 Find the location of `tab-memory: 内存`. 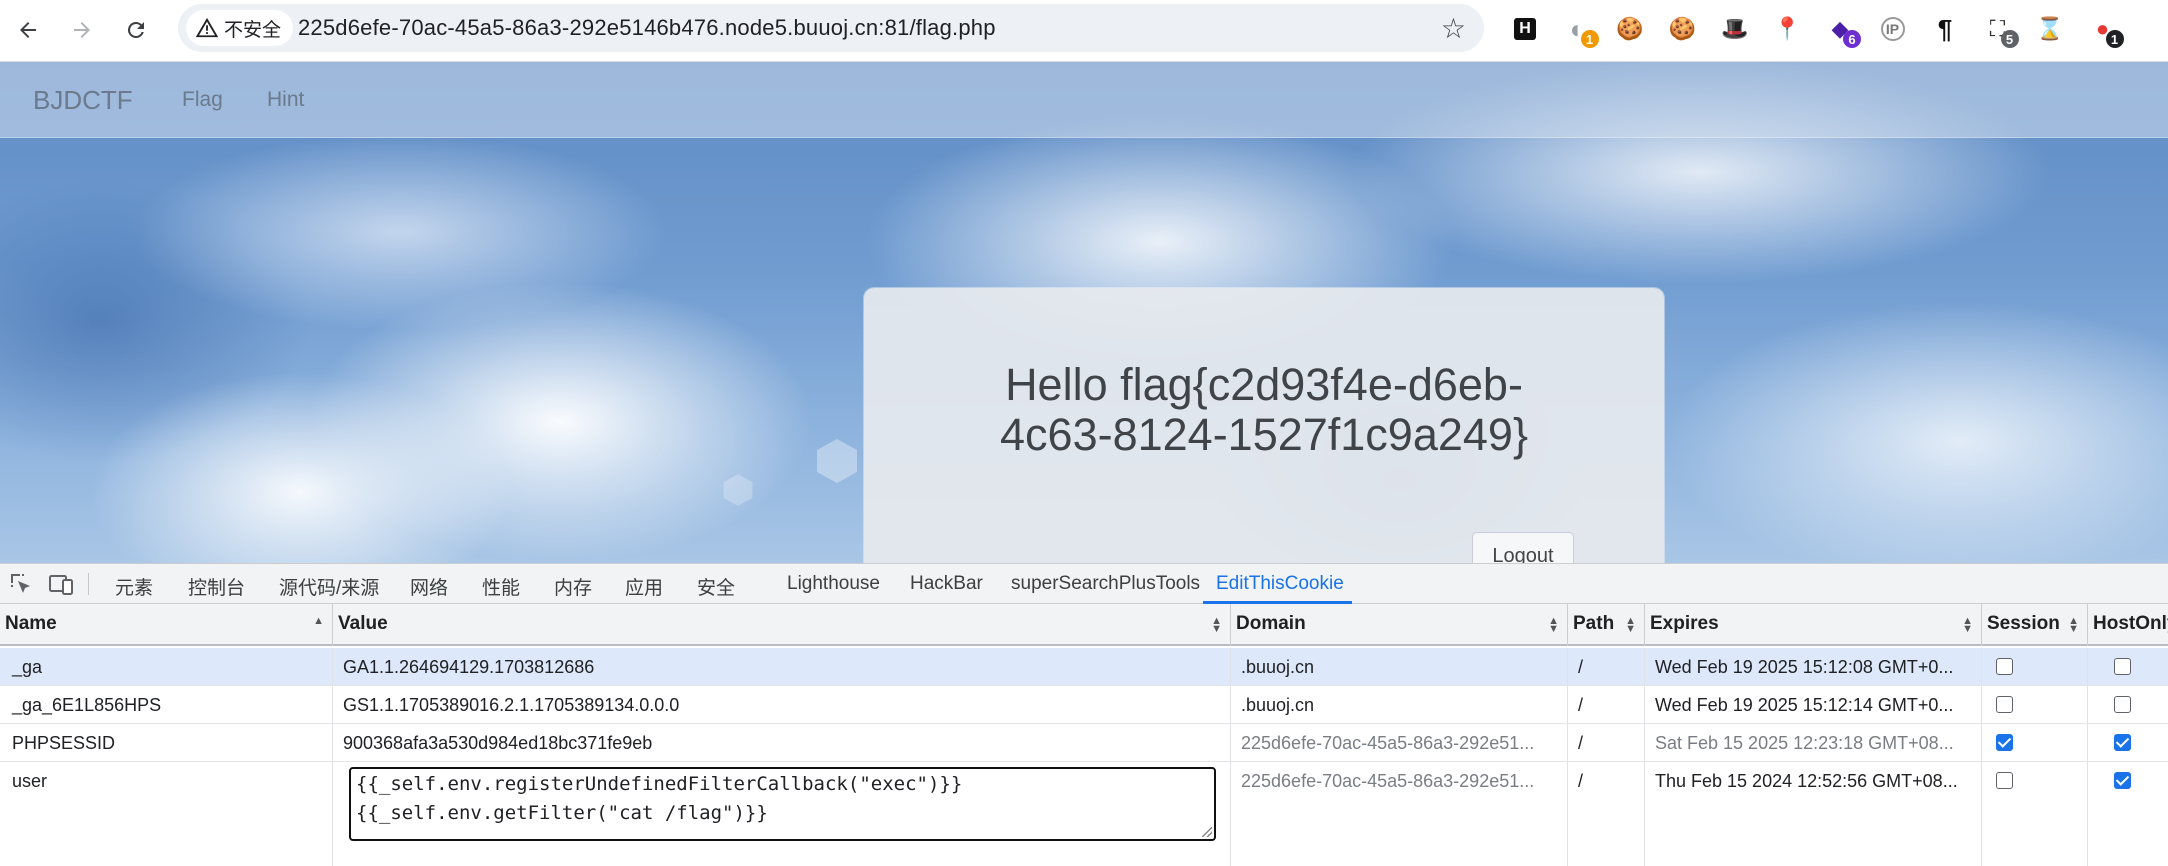

tab-memory: 内存 is located at coordinates (573, 586).